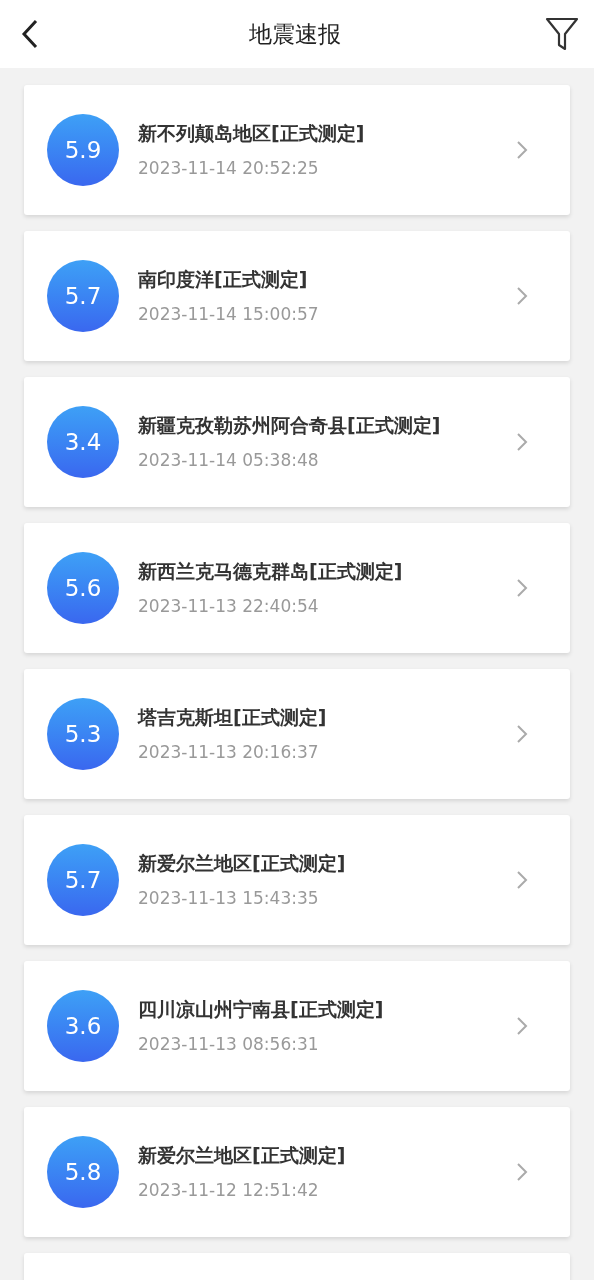  I want to click on magnitude-badge: 3.6, so click(83, 1026).